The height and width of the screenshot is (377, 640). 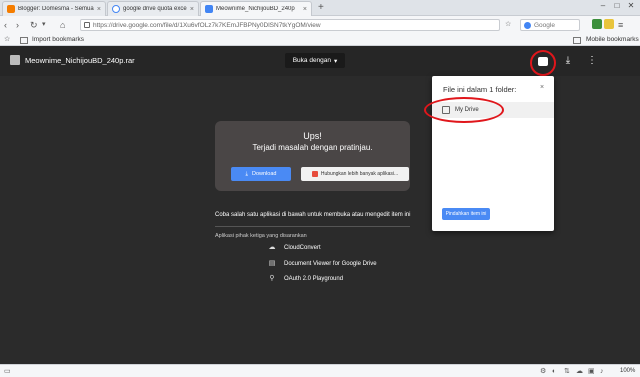 What do you see at coordinates (527, 25) in the screenshot?
I see `google-search-icon` at bounding box center [527, 25].